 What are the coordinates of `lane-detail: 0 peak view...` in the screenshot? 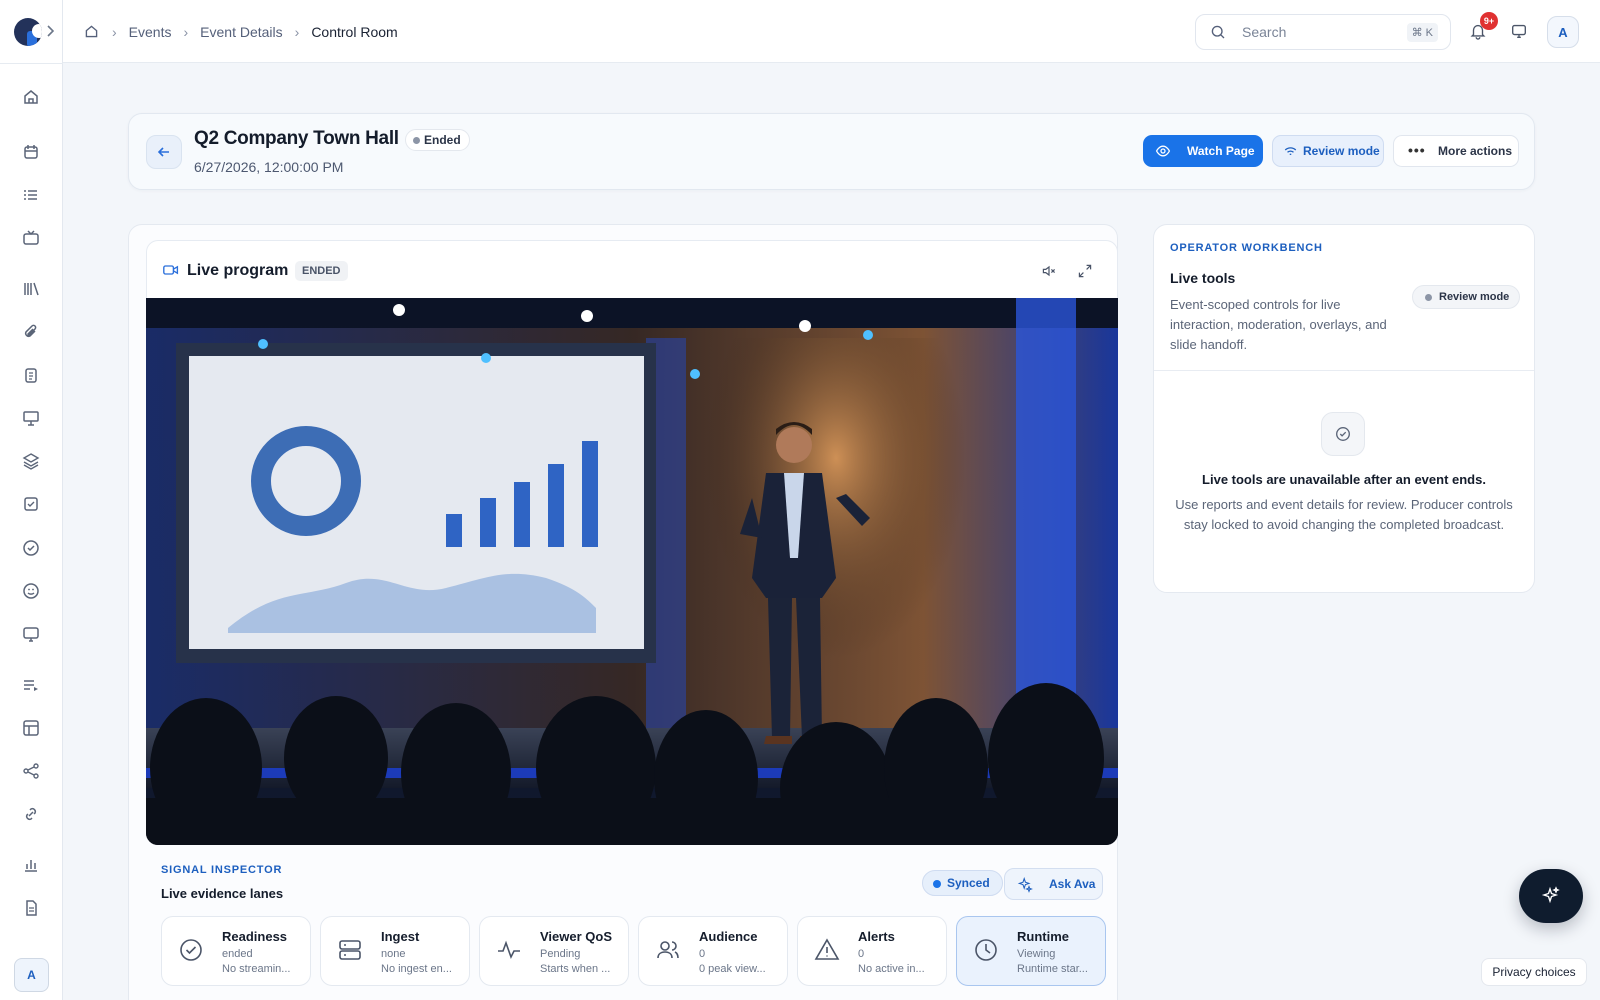 It's located at (732, 969).